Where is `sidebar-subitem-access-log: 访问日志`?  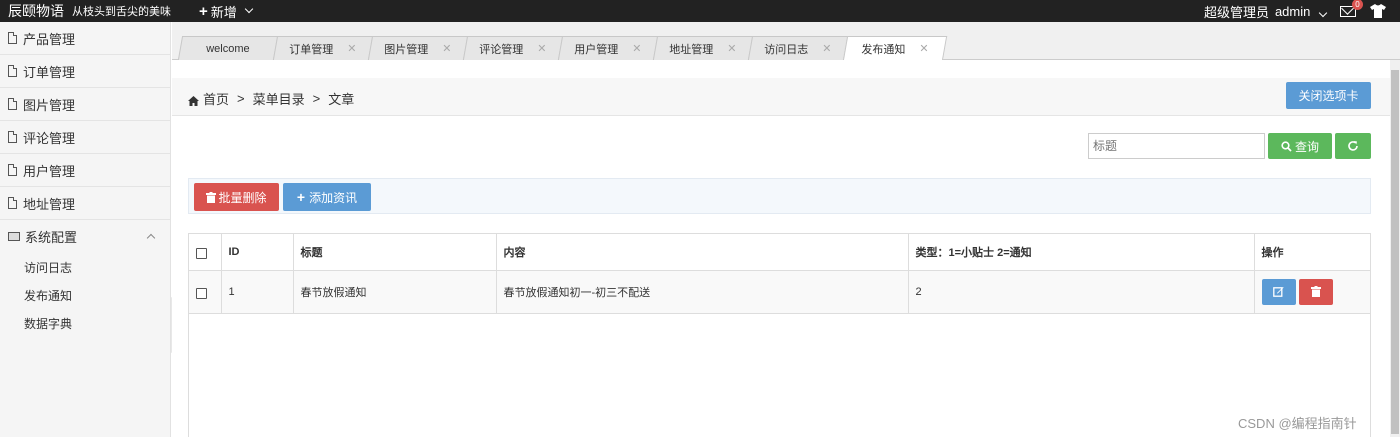
sidebar-subitem-access-log: 访问日志 is located at coordinates (85, 267).